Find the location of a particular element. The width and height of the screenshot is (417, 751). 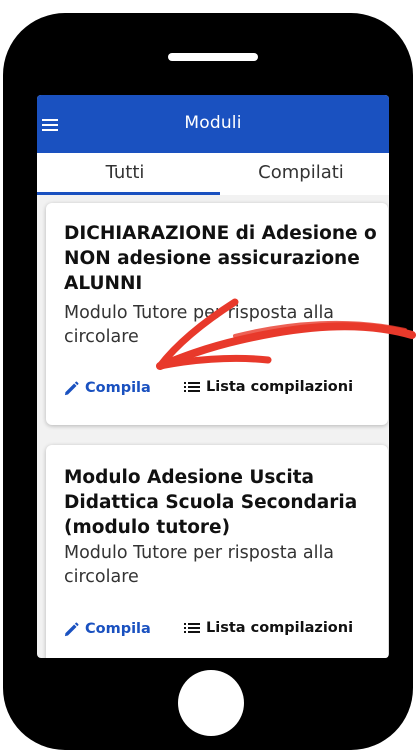

tab-tutti: Tutti is located at coordinates (125, 174).